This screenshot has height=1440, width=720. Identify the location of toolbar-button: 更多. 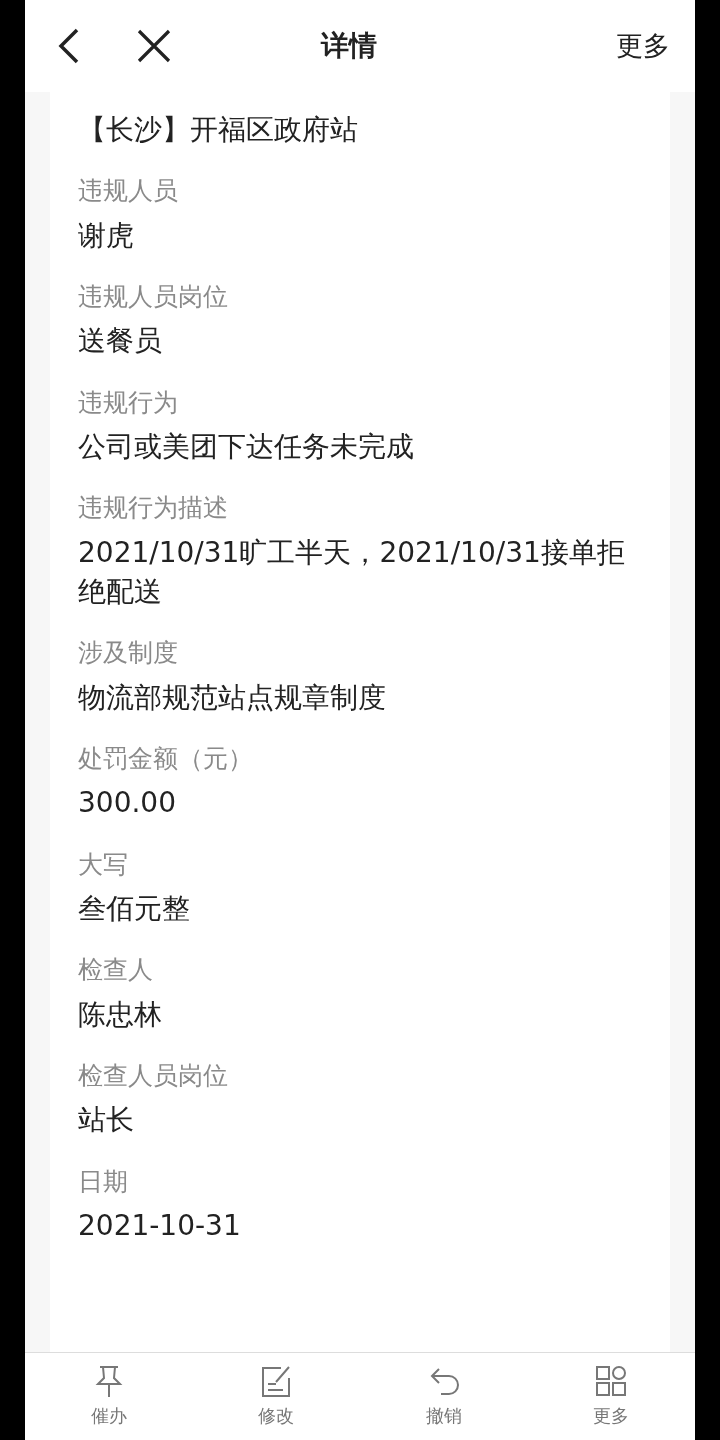
(611, 1396).